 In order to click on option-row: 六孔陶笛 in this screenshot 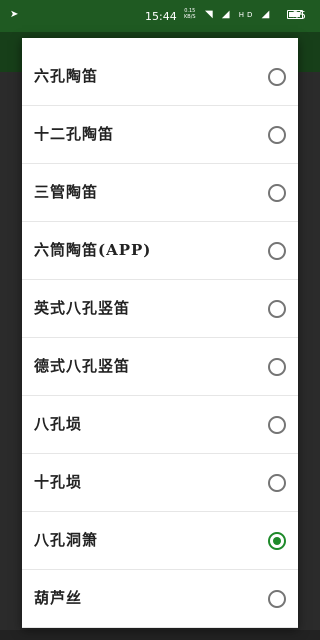, I will do `click(160, 77)`.